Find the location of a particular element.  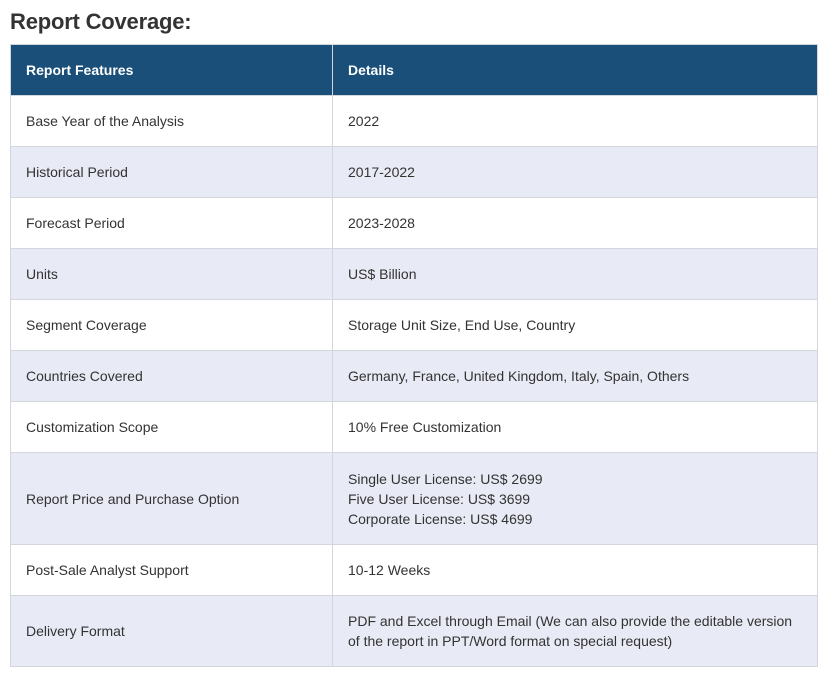

details-line: 2022 is located at coordinates (364, 121).